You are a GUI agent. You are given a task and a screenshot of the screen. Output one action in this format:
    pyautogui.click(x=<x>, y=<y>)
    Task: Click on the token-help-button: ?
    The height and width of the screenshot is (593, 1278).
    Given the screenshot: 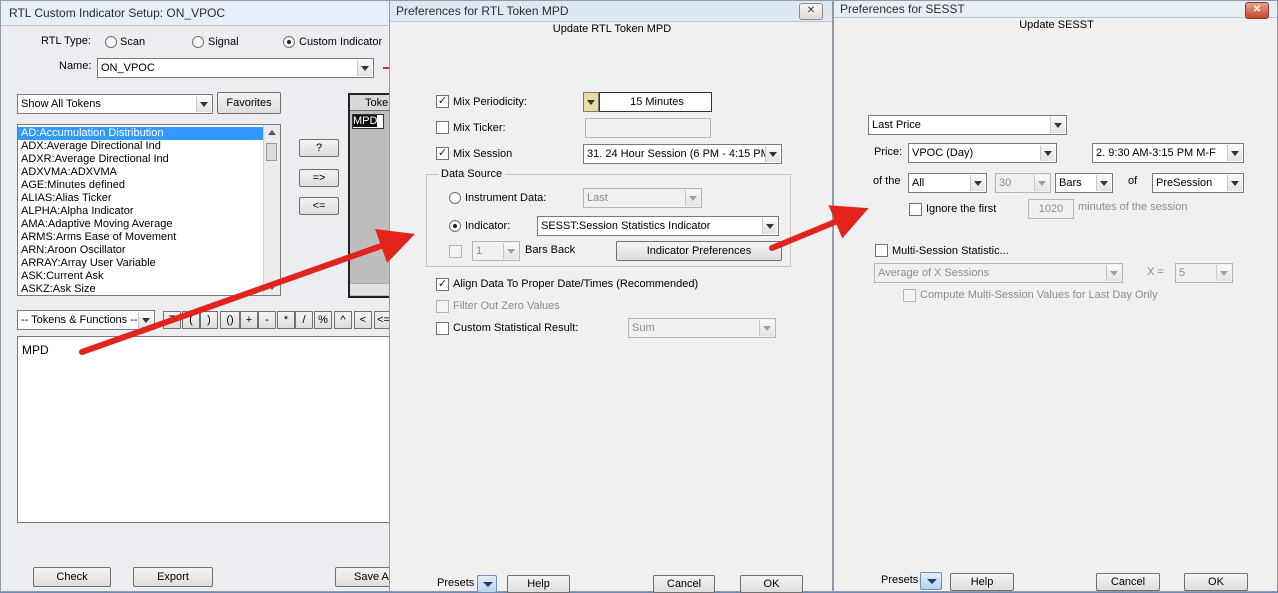 What is the action you would take?
    pyautogui.click(x=319, y=148)
    